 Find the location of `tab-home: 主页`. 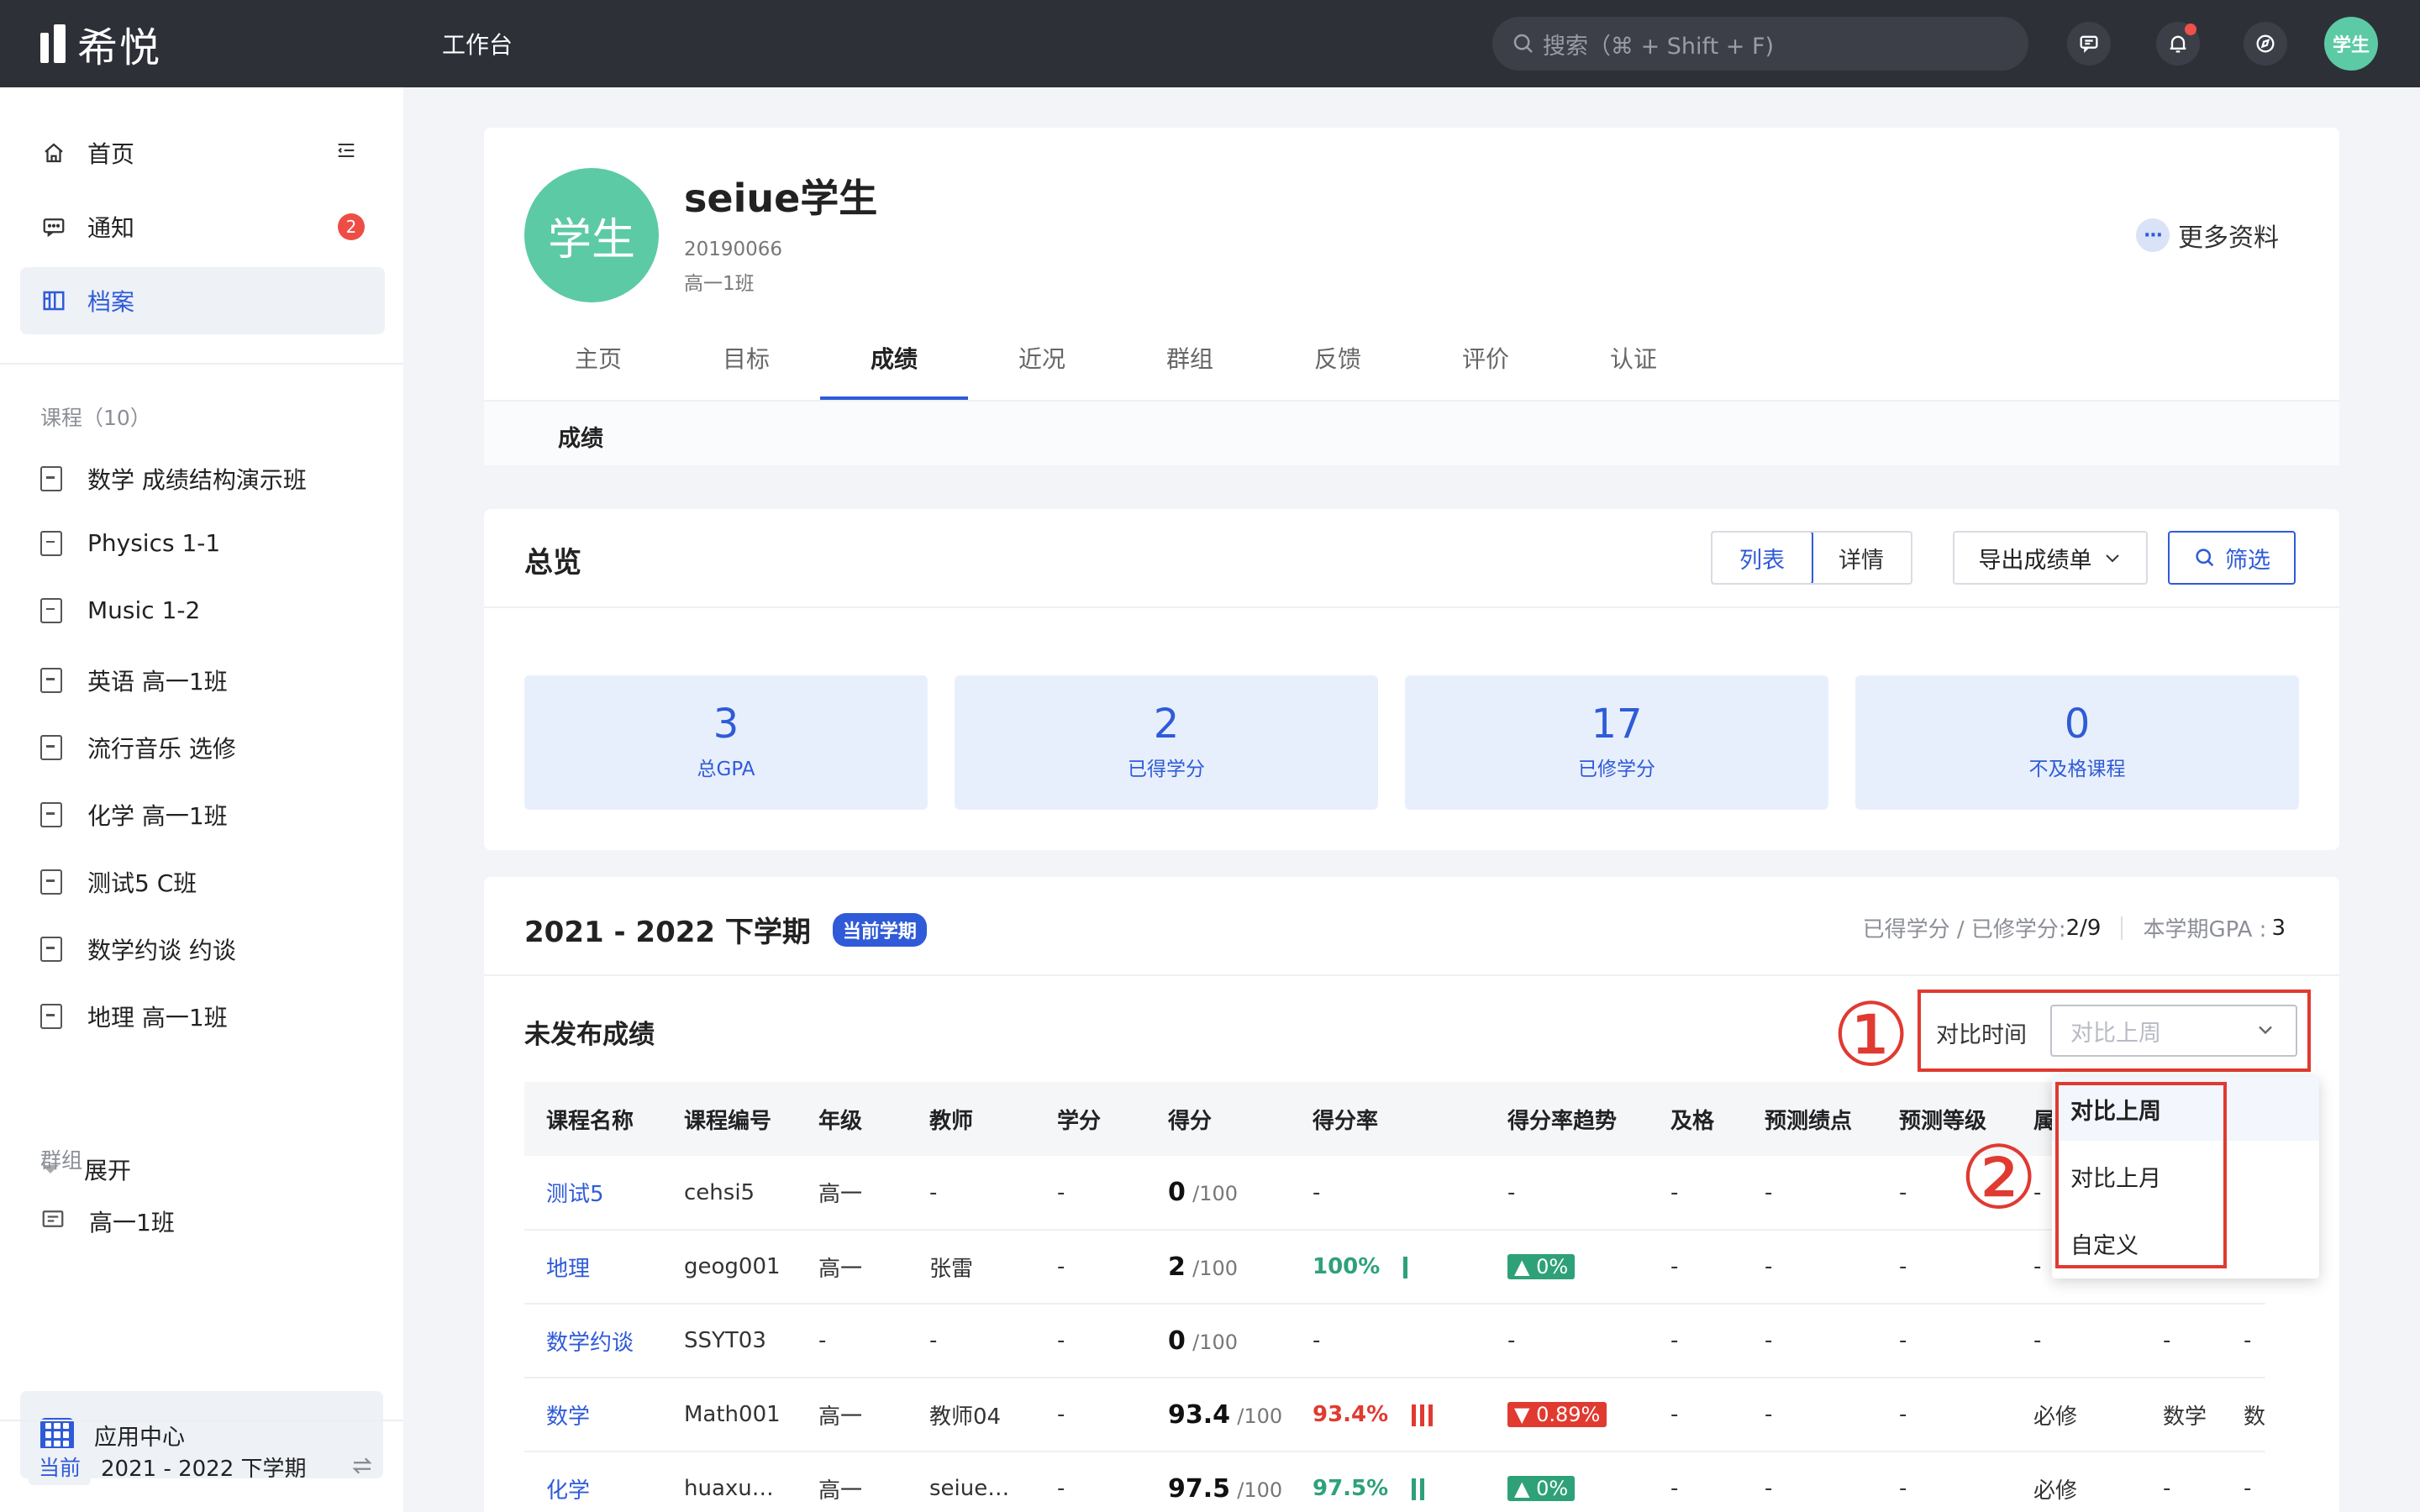

tab-home: 主页 is located at coordinates (598, 368).